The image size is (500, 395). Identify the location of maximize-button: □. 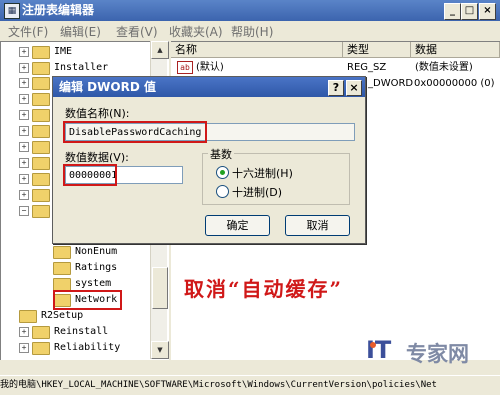
(469, 11).